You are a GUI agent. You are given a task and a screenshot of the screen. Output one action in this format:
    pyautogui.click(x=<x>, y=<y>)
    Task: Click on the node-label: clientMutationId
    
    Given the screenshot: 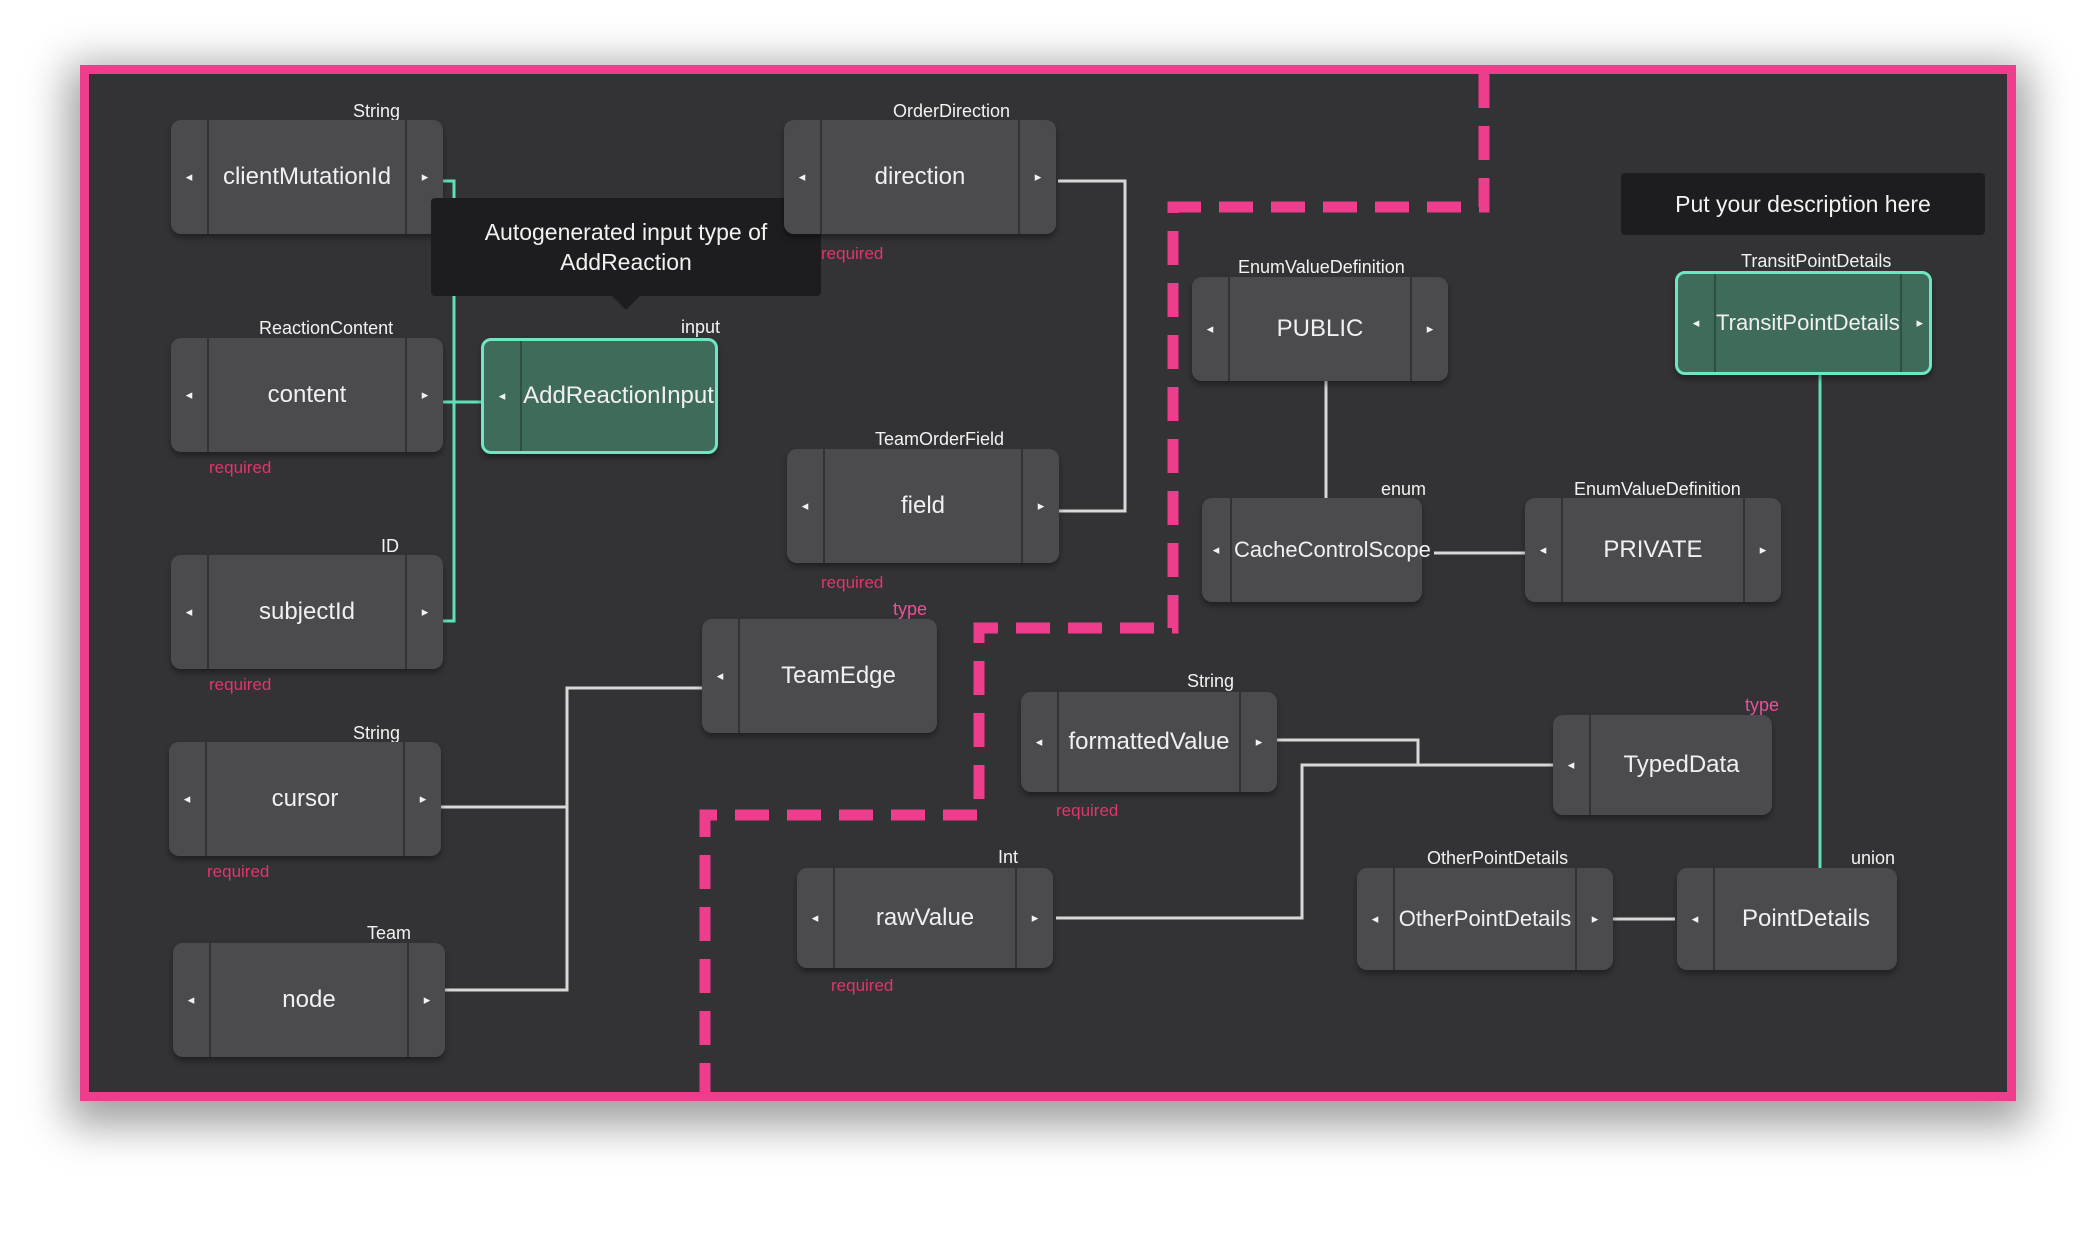 What is the action you would take?
    pyautogui.click(x=307, y=176)
    